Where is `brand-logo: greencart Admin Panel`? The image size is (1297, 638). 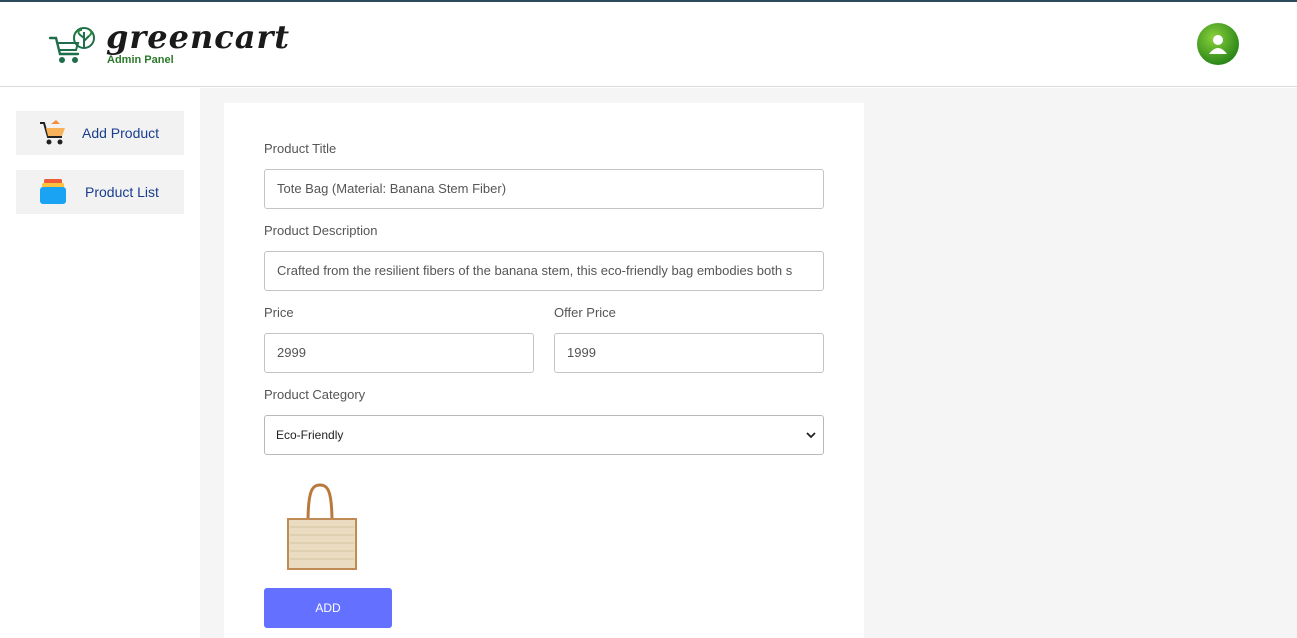
brand-logo: greencart Admin Panel is located at coordinates (169, 45).